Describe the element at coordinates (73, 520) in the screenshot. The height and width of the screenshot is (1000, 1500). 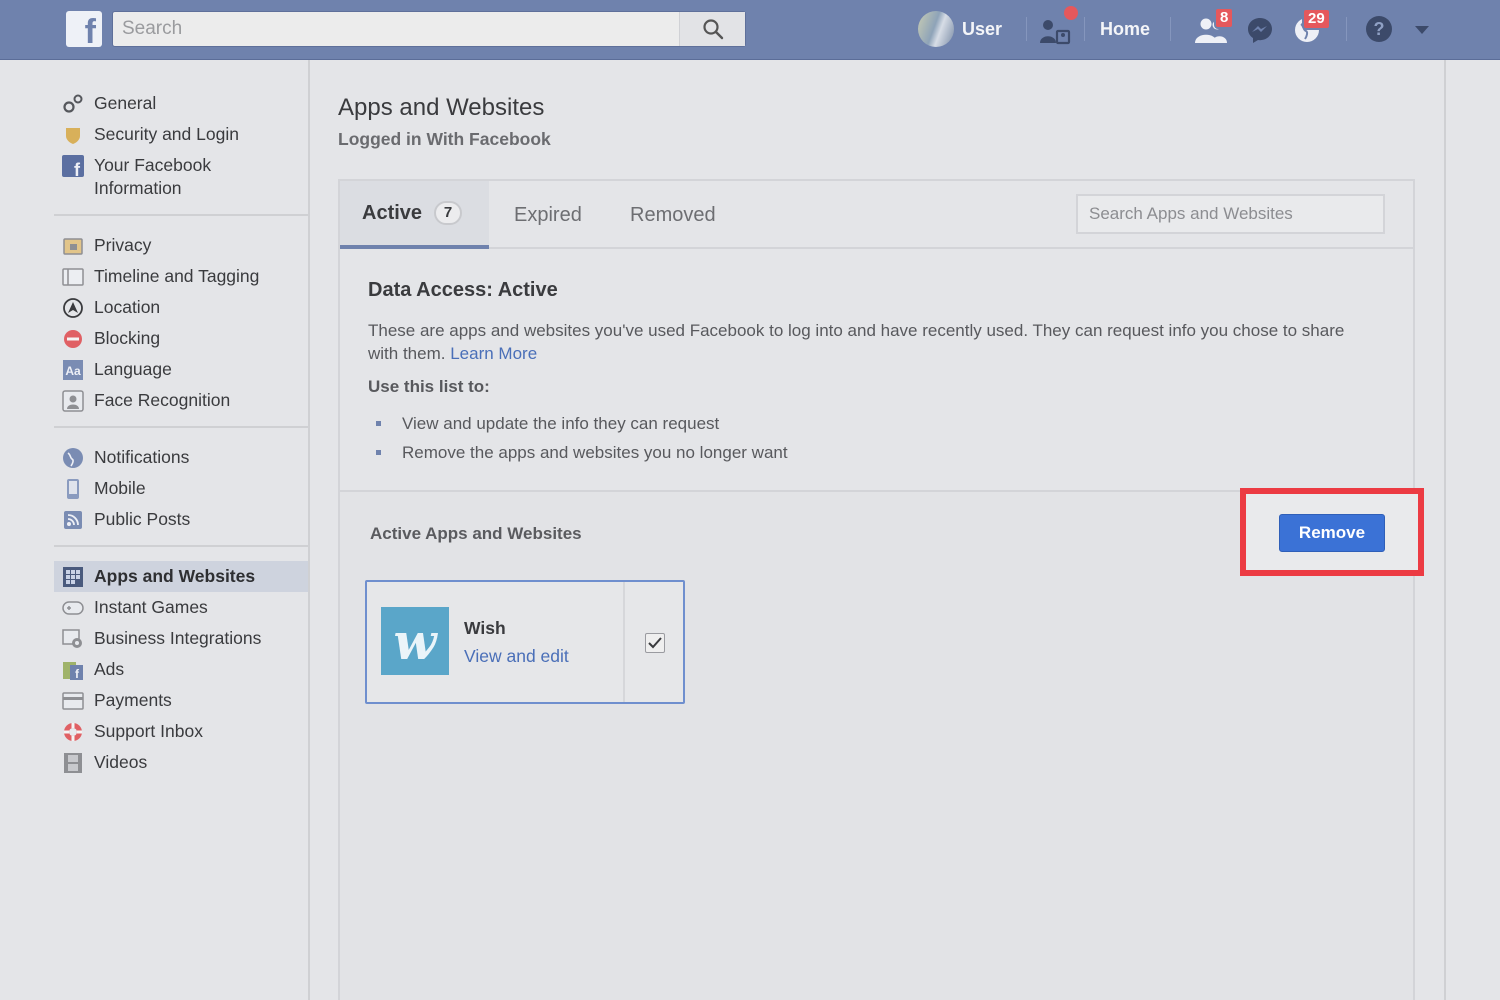
I see `rss-icon` at that location.